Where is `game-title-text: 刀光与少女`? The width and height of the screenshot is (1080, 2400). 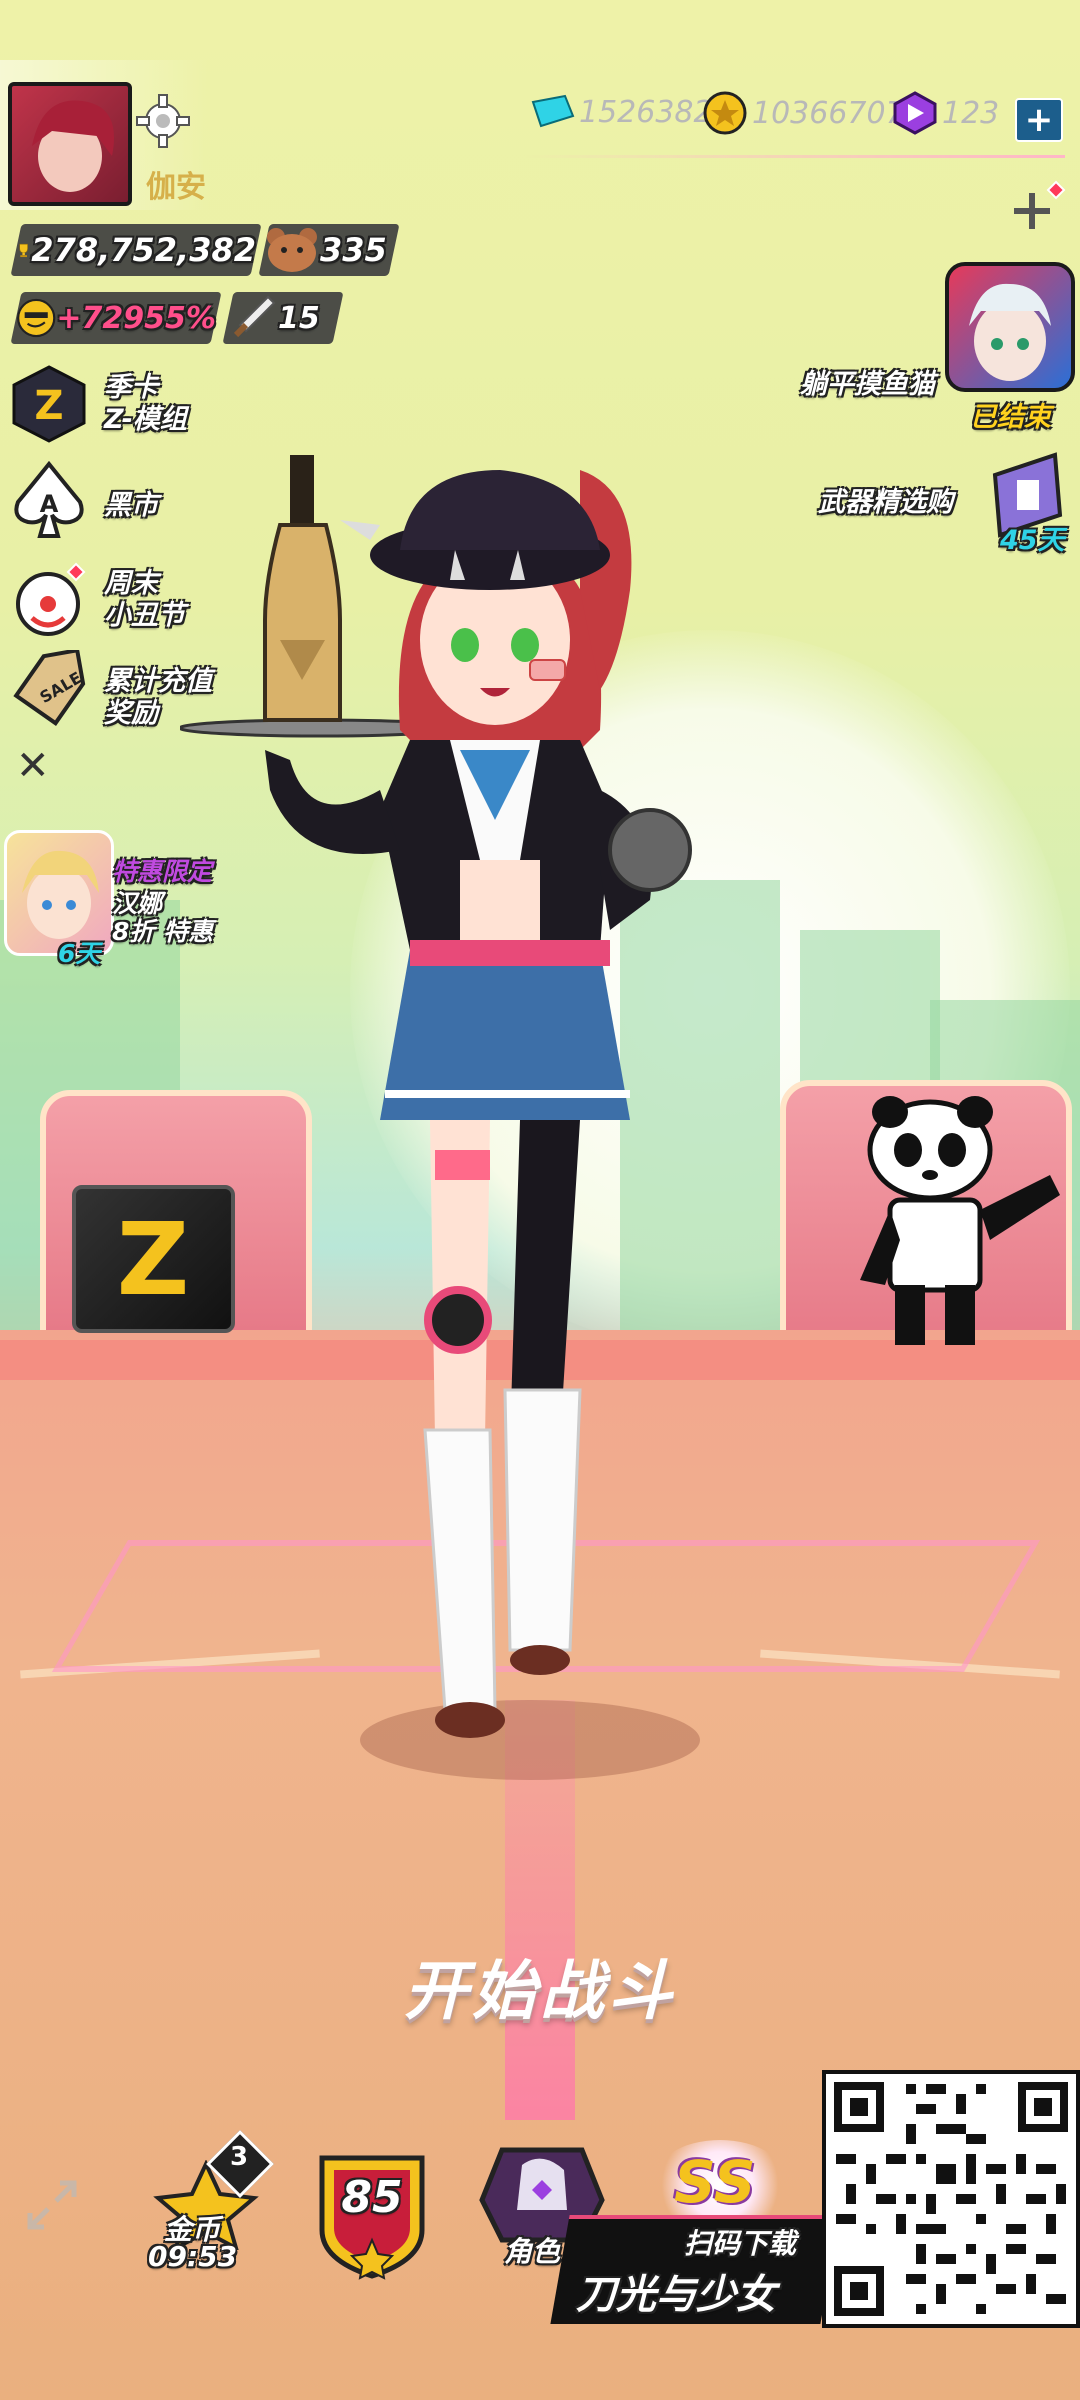 game-title-text: 刀光与少女 is located at coordinates (676, 2295).